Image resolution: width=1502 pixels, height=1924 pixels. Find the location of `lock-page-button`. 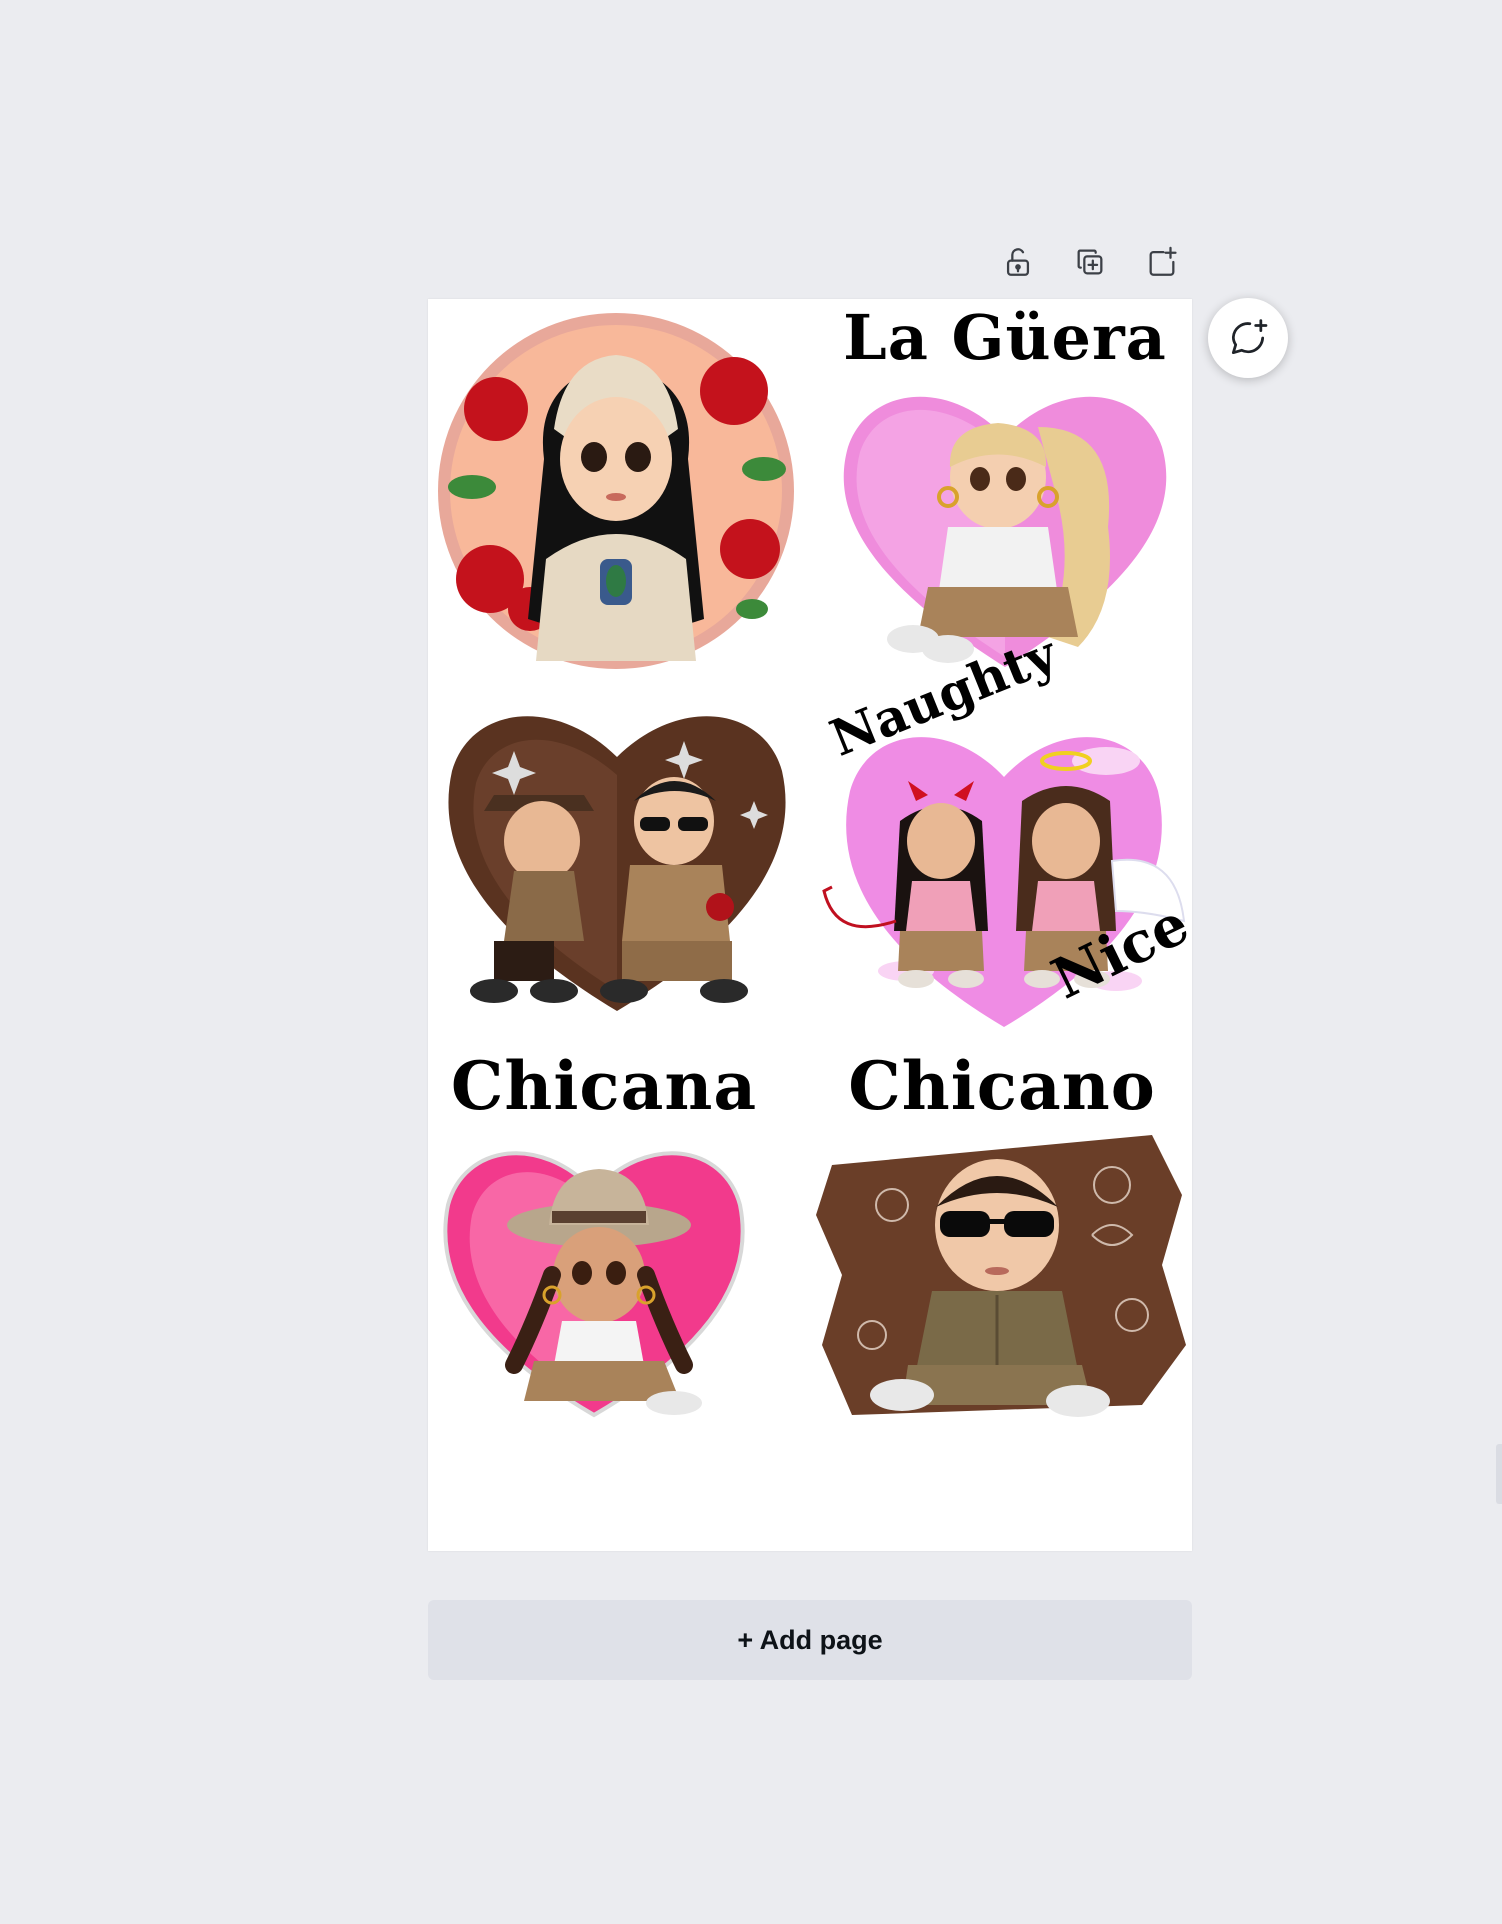

lock-page-button is located at coordinates (1018, 262).